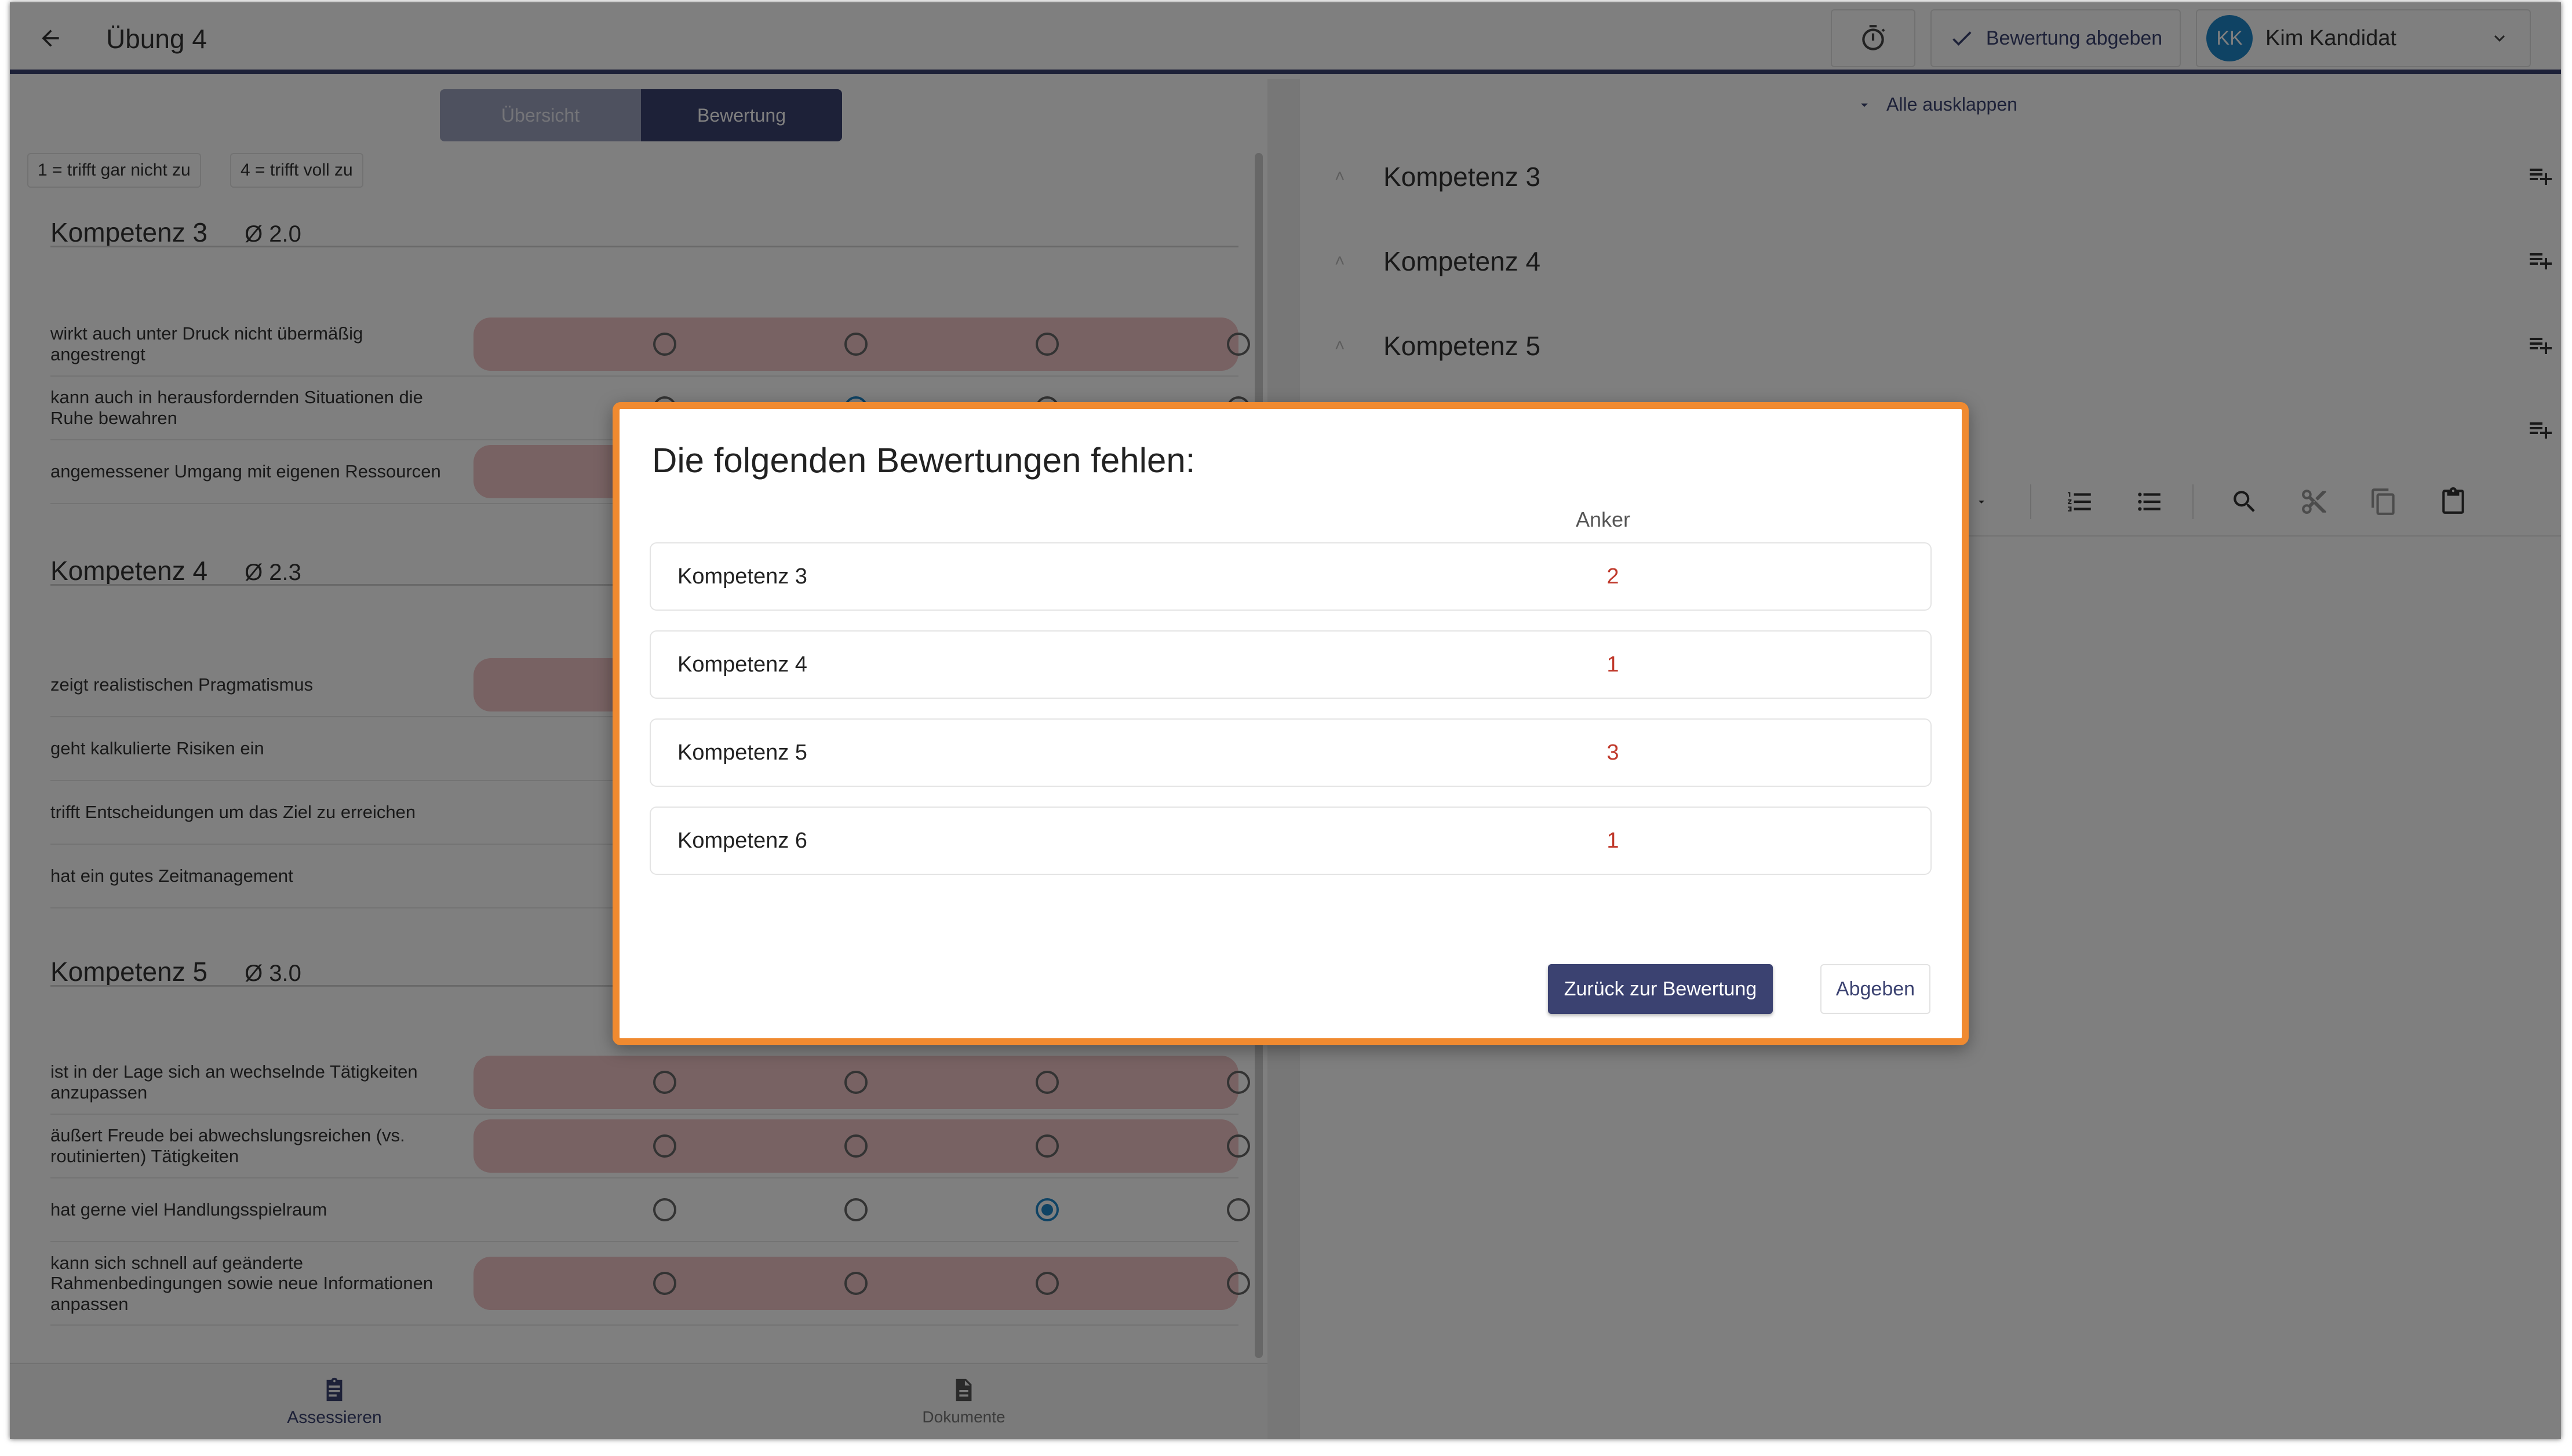 The height and width of the screenshot is (1456, 2572). I want to click on missing-anchor-count: 3, so click(1612, 753).